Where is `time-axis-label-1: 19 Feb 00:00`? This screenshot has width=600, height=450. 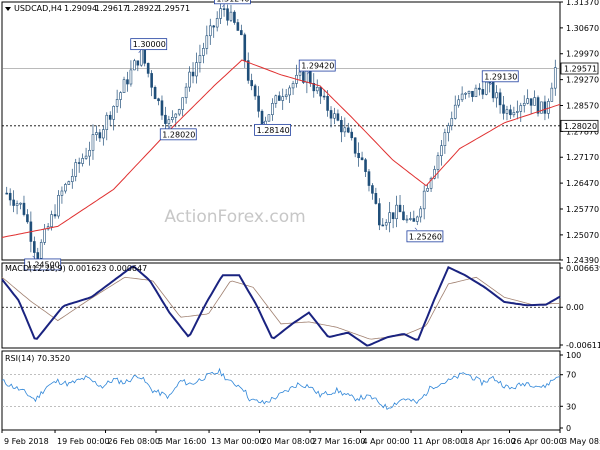
time-axis-label-1: 19 Feb 00:00 is located at coordinates (83, 441).